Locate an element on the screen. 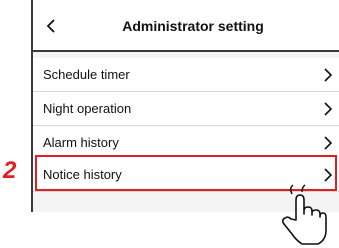 This screenshot has height=248, width=339. menu-item-label: Notice history is located at coordinates (82, 174).